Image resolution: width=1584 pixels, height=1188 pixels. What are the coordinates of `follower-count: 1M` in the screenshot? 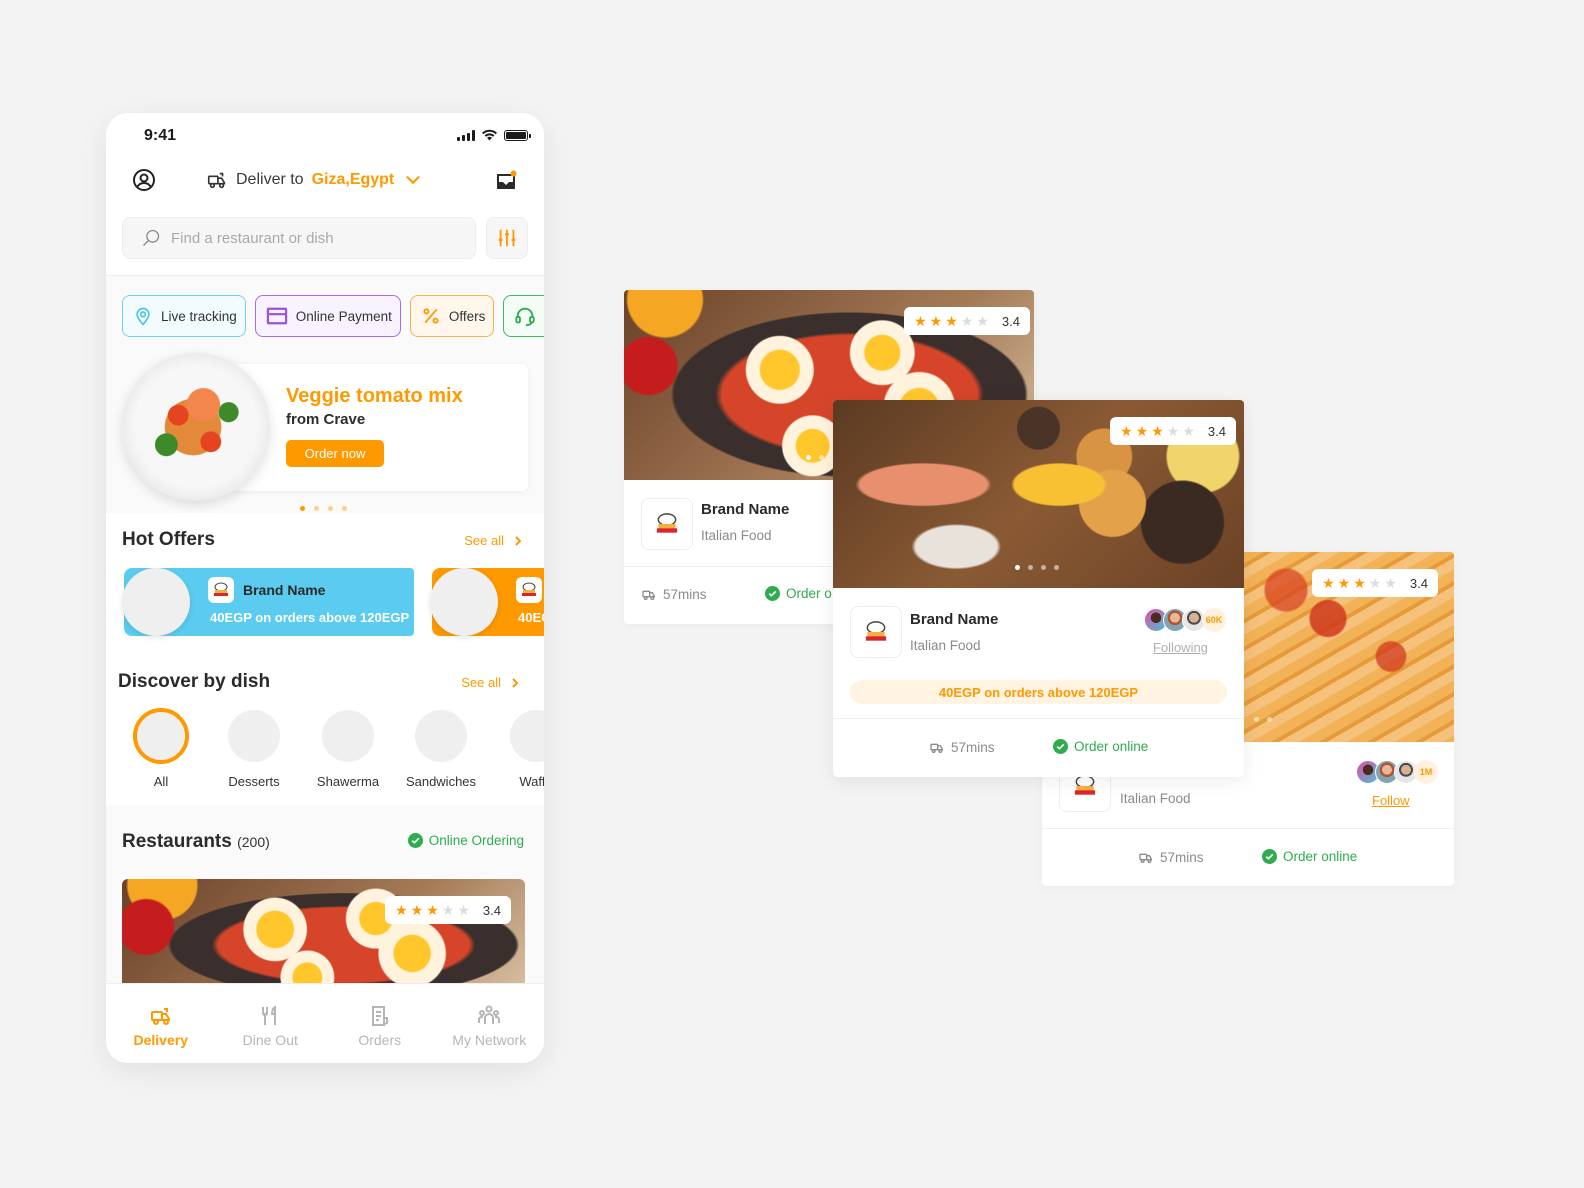 It's located at (1426, 772).